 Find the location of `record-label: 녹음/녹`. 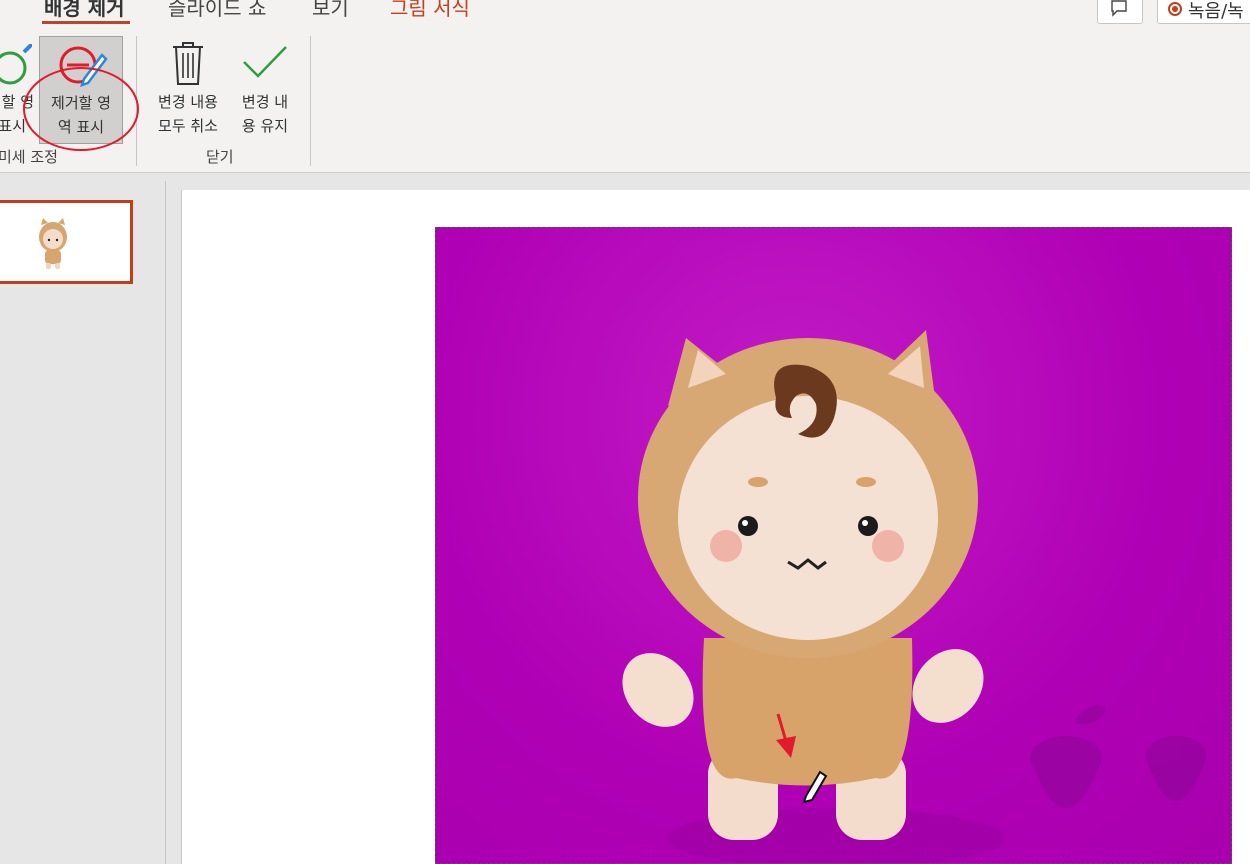

record-label: 녹음/녹 is located at coordinates (1216, 11).